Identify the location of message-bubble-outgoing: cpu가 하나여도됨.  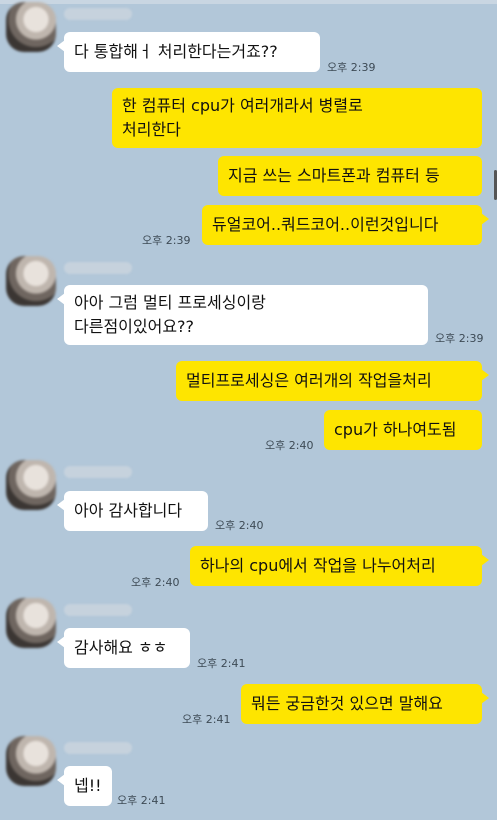
(403, 430).